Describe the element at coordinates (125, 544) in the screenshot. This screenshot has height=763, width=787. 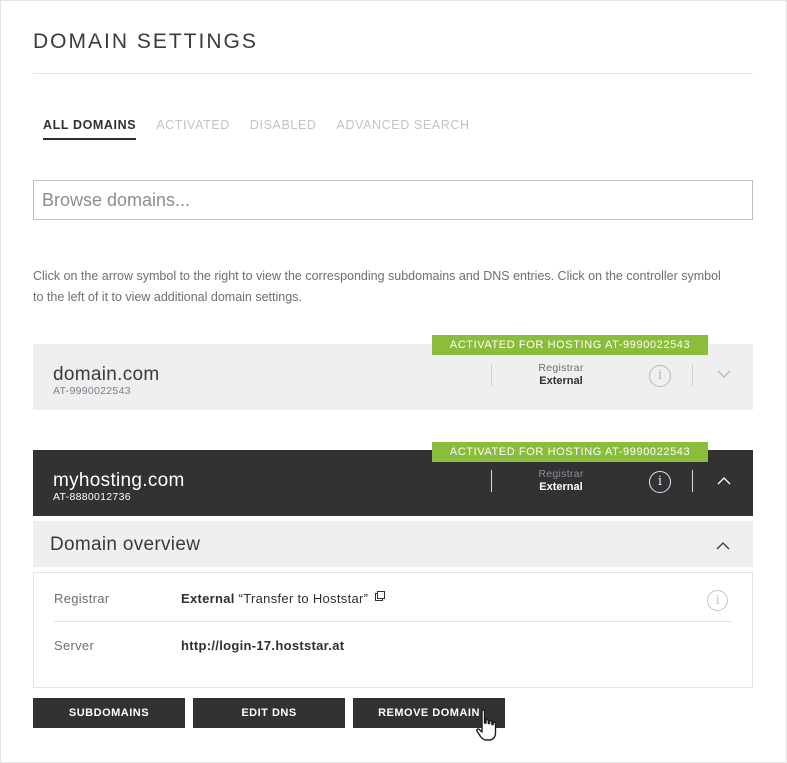
I see `domain-overview-title: Domain overview` at that location.